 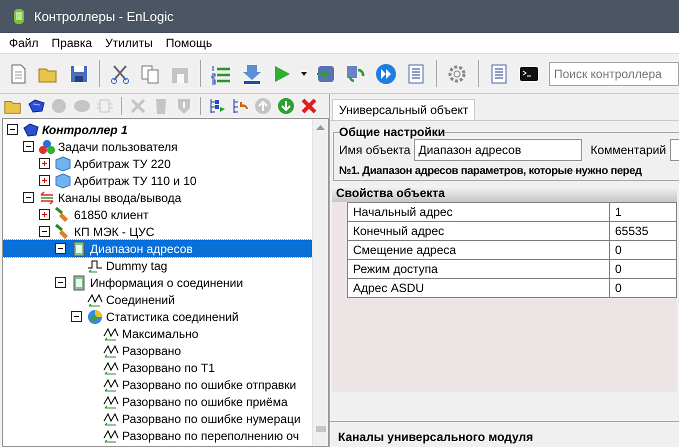 I want to click on tree-row: Соединений, so click(x=157, y=299).